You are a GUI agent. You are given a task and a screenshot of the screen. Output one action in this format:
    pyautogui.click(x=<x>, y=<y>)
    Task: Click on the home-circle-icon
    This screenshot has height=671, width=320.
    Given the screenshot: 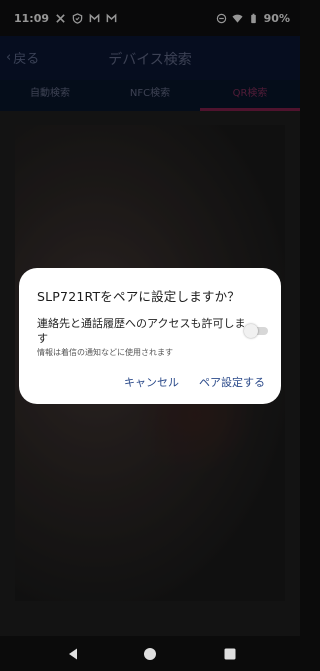 What is the action you would take?
    pyautogui.click(x=150, y=653)
    